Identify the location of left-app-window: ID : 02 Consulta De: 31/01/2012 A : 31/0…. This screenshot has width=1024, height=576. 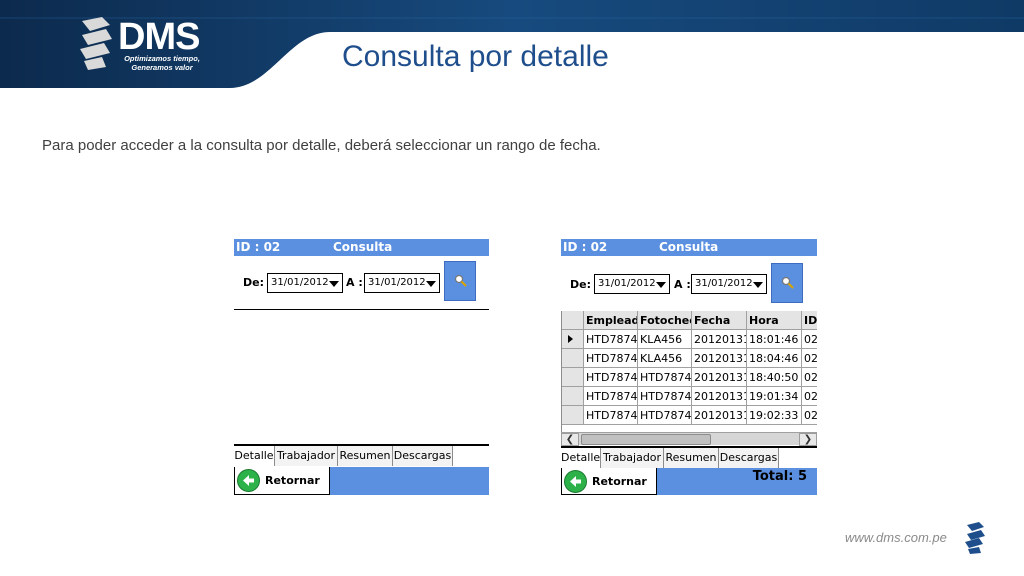
(361, 367).